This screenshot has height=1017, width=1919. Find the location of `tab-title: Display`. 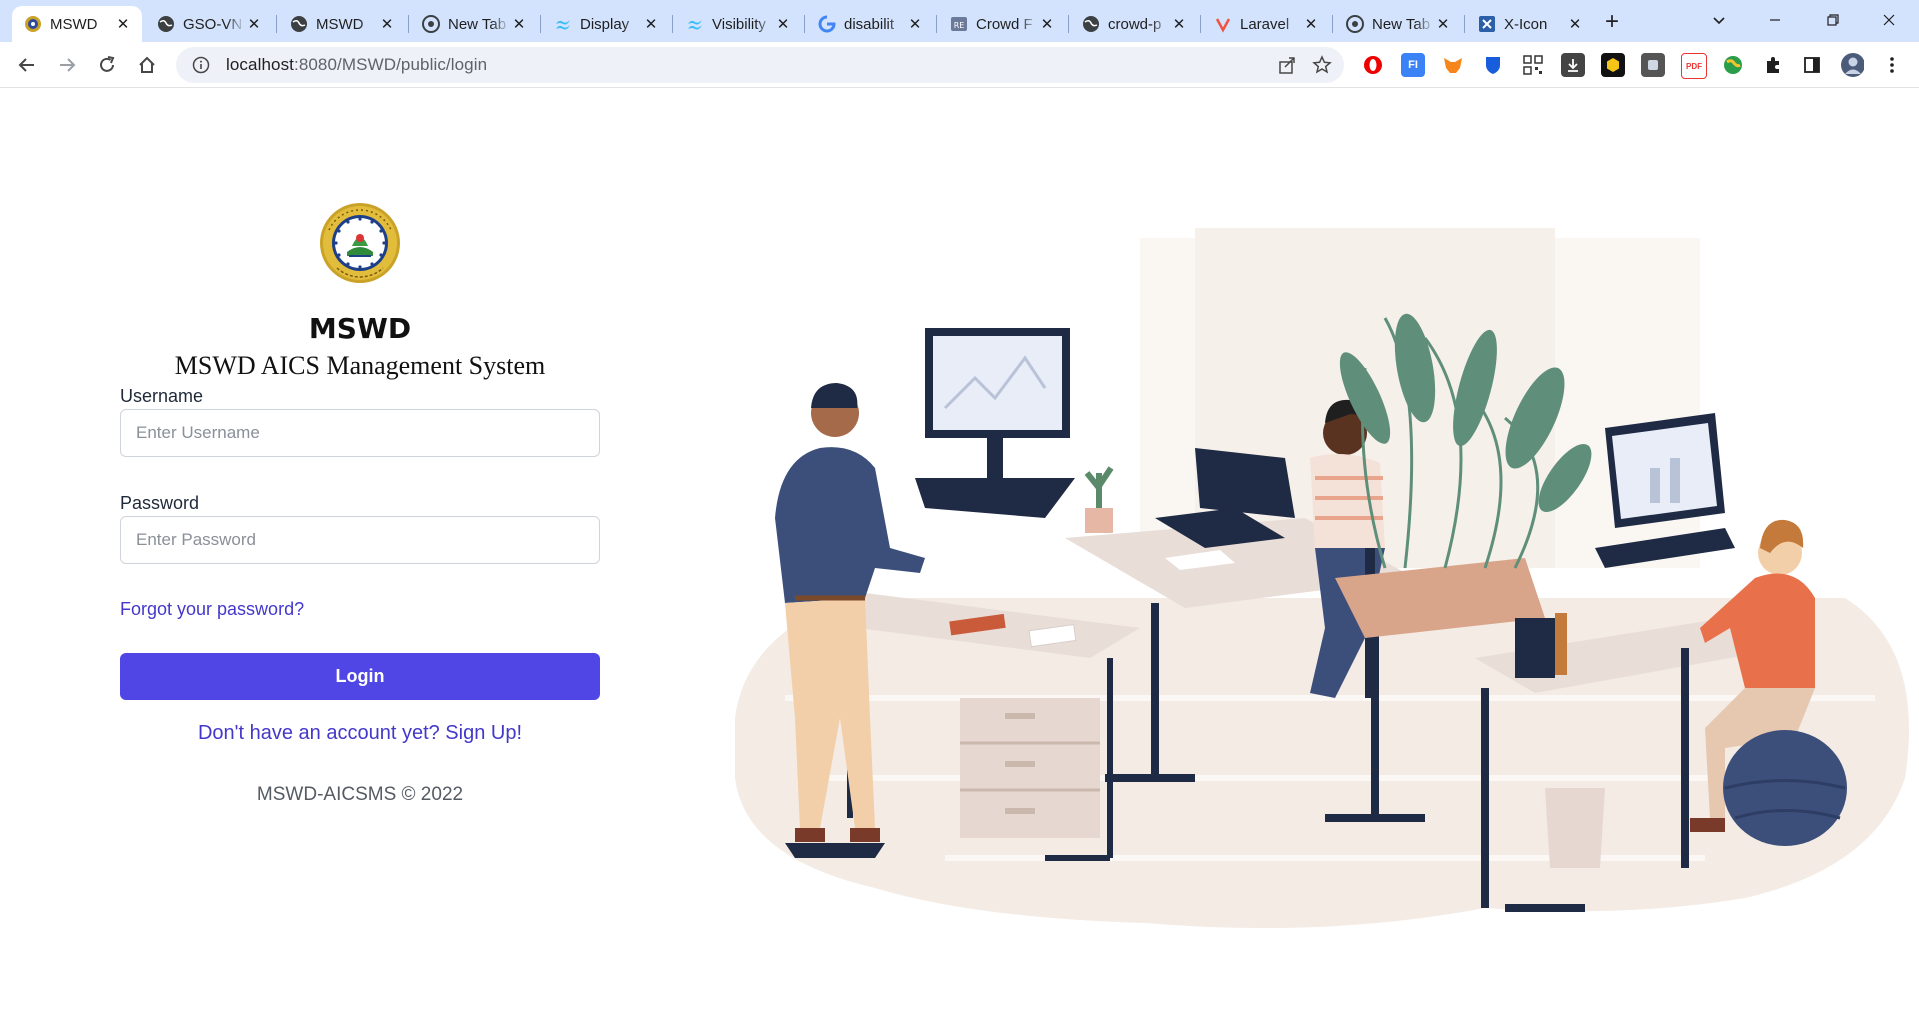

tab-title: Display is located at coordinates (605, 24).